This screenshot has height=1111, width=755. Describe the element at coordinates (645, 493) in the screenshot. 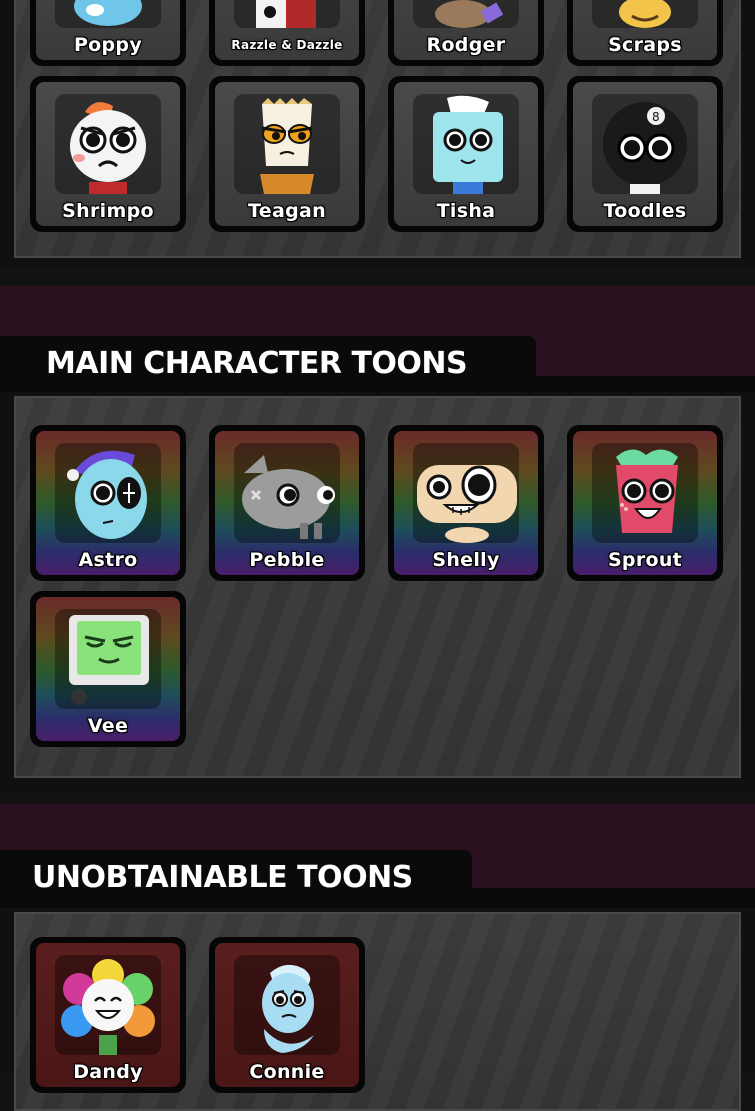

I see `sprout-portrait-icon` at that location.